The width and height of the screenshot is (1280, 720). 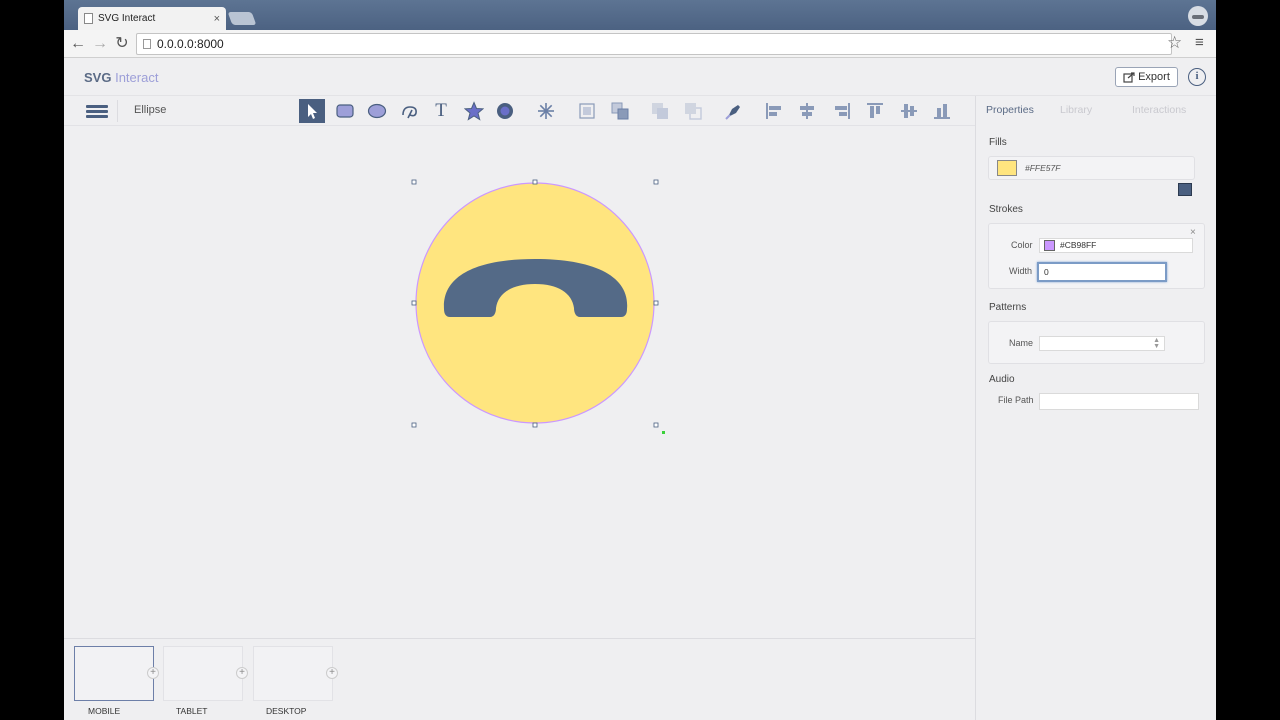 What do you see at coordinates (1198, 16) in the screenshot?
I see `incognito-icon` at bounding box center [1198, 16].